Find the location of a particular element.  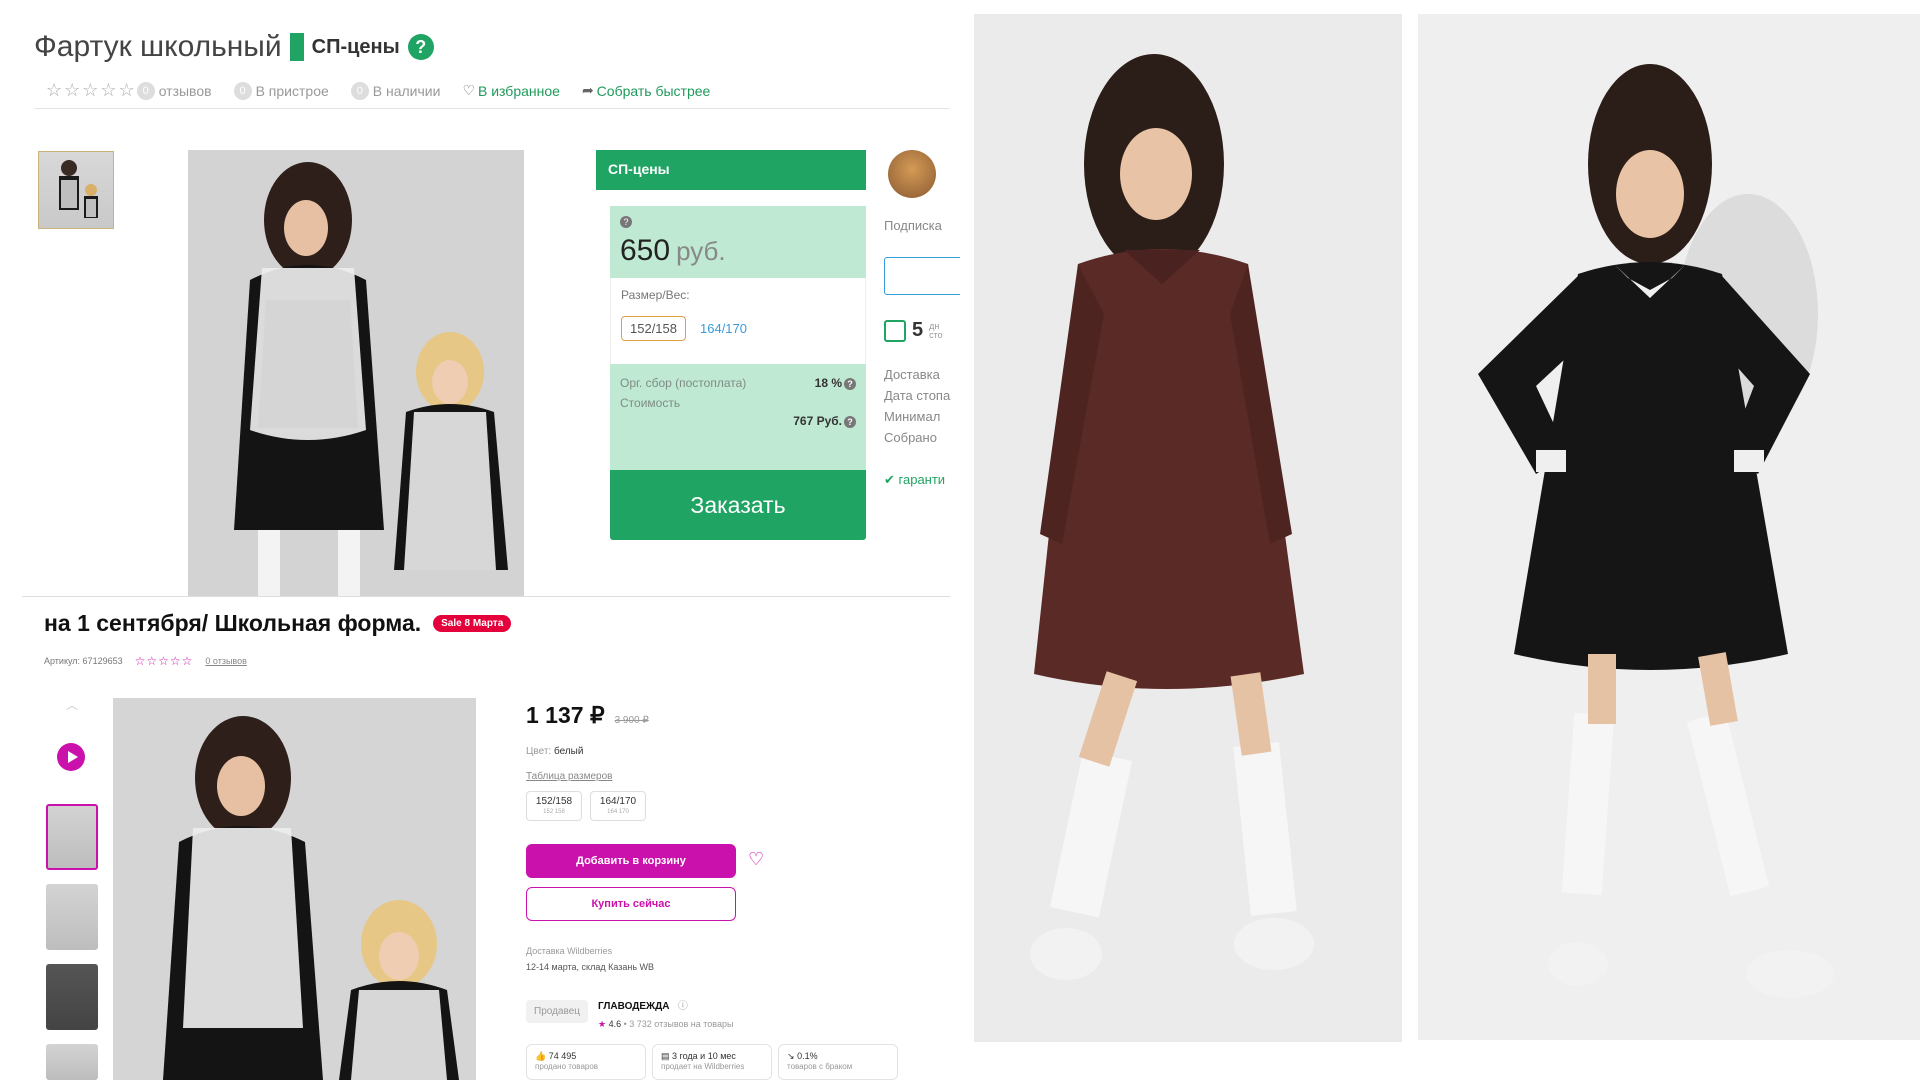

stock-count: 0 is located at coordinates (359, 90).